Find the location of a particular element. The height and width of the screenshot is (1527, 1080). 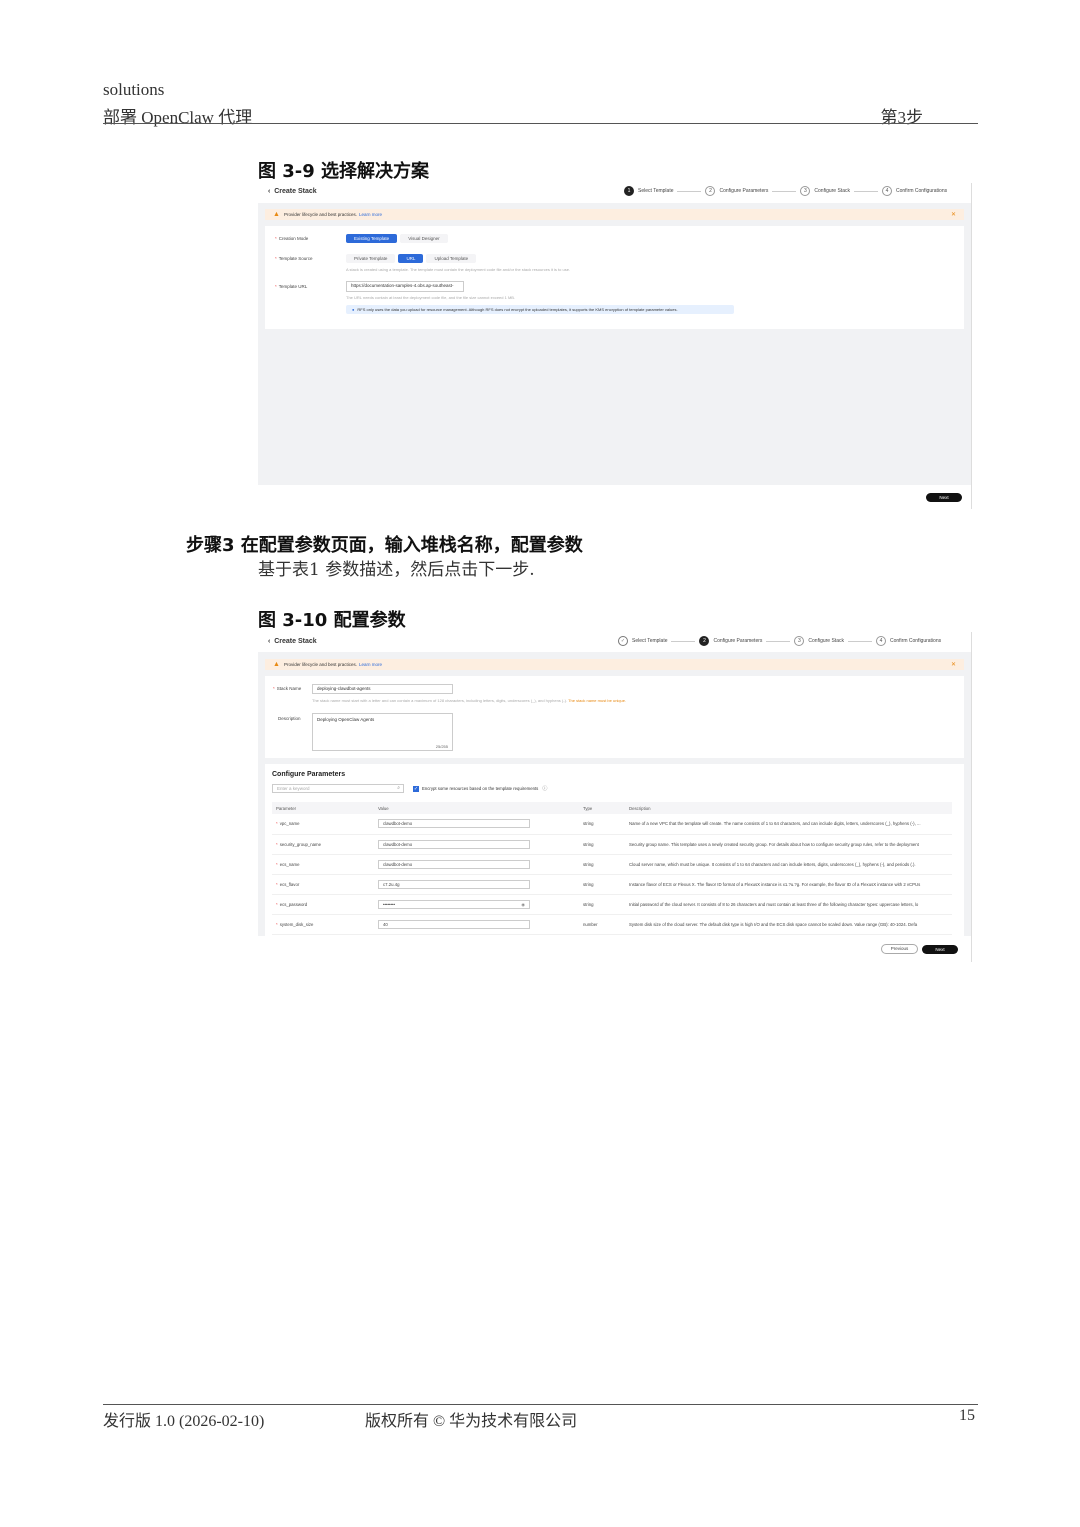

existing-template-option: Existing Template is located at coordinates (372, 238).